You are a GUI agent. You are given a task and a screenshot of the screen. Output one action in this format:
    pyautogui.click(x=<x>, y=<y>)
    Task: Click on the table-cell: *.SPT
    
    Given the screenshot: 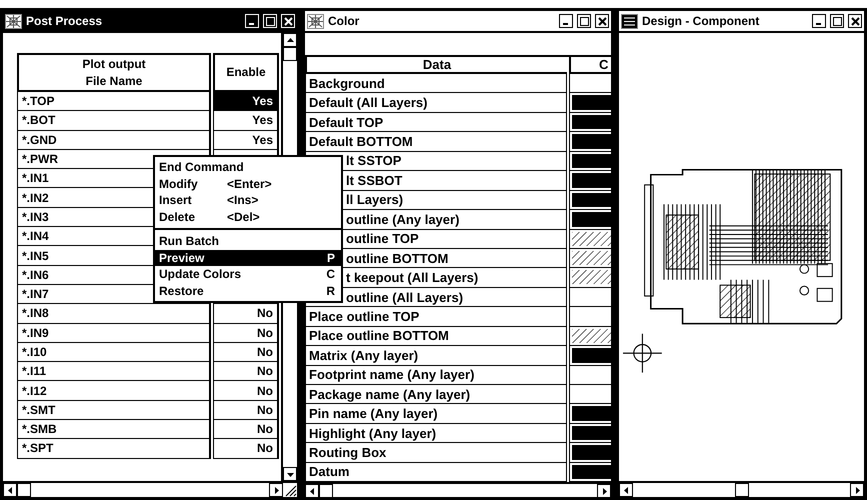 What is the action you would take?
    pyautogui.click(x=114, y=449)
    